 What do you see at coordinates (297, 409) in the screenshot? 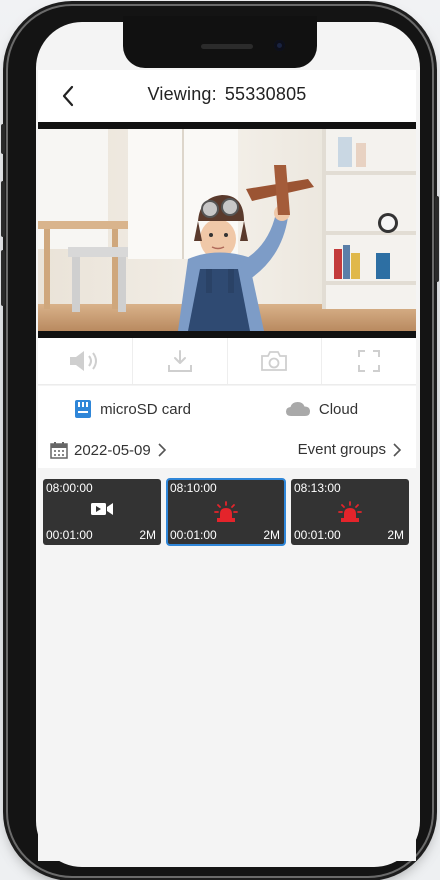
I see `cloud-icon` at bounding box center [297, 409].